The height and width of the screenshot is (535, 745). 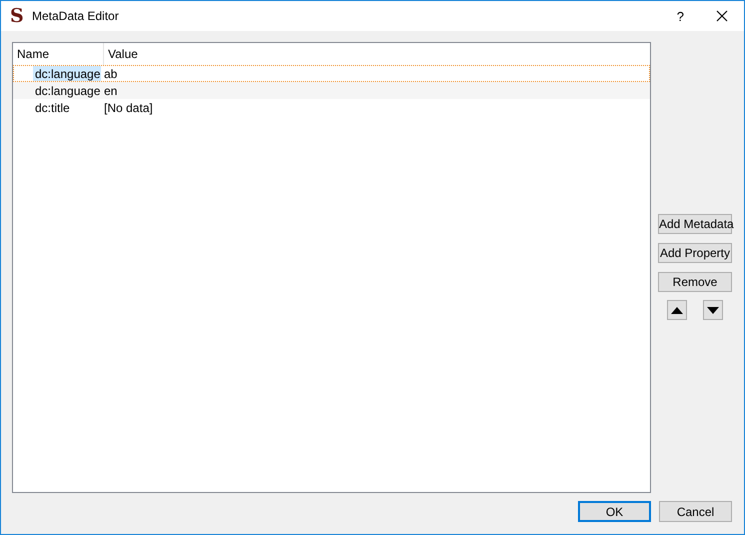 I want to click on table-row: dc:title [No data], so click(x=331, y=107).